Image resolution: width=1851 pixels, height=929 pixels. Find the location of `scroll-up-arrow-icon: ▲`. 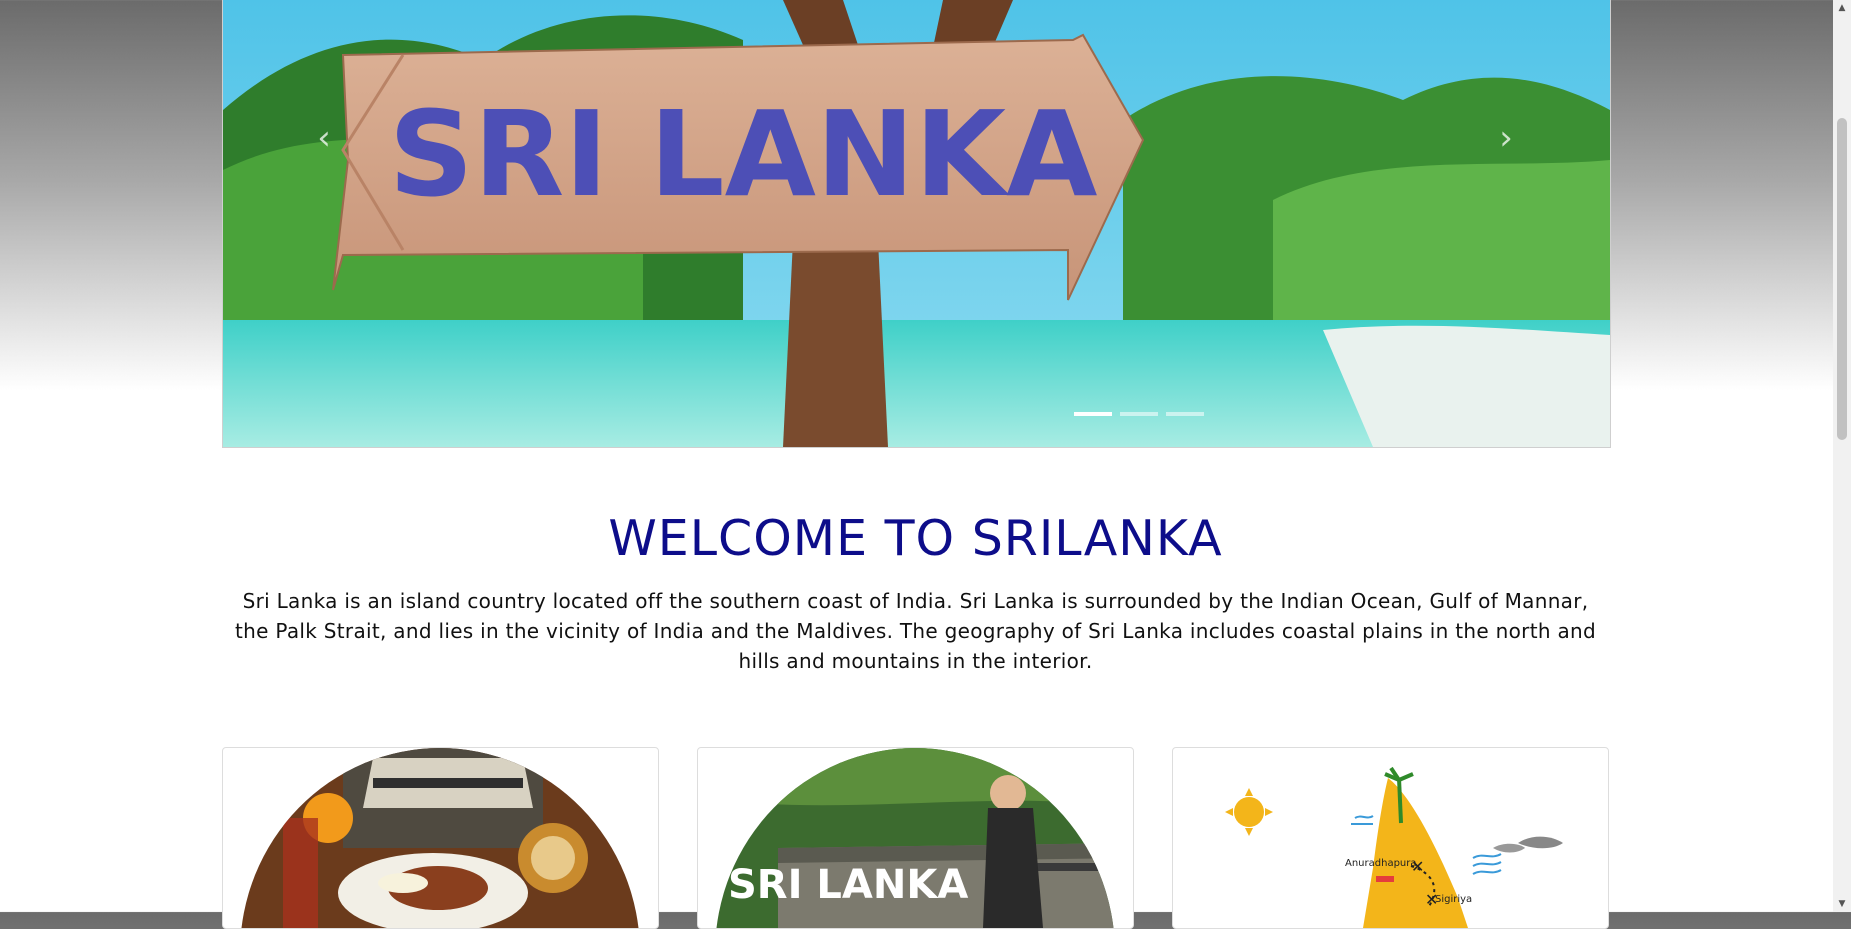

scroll-up-arrow-icon: ▲ is located at coordinates (1842, 8).